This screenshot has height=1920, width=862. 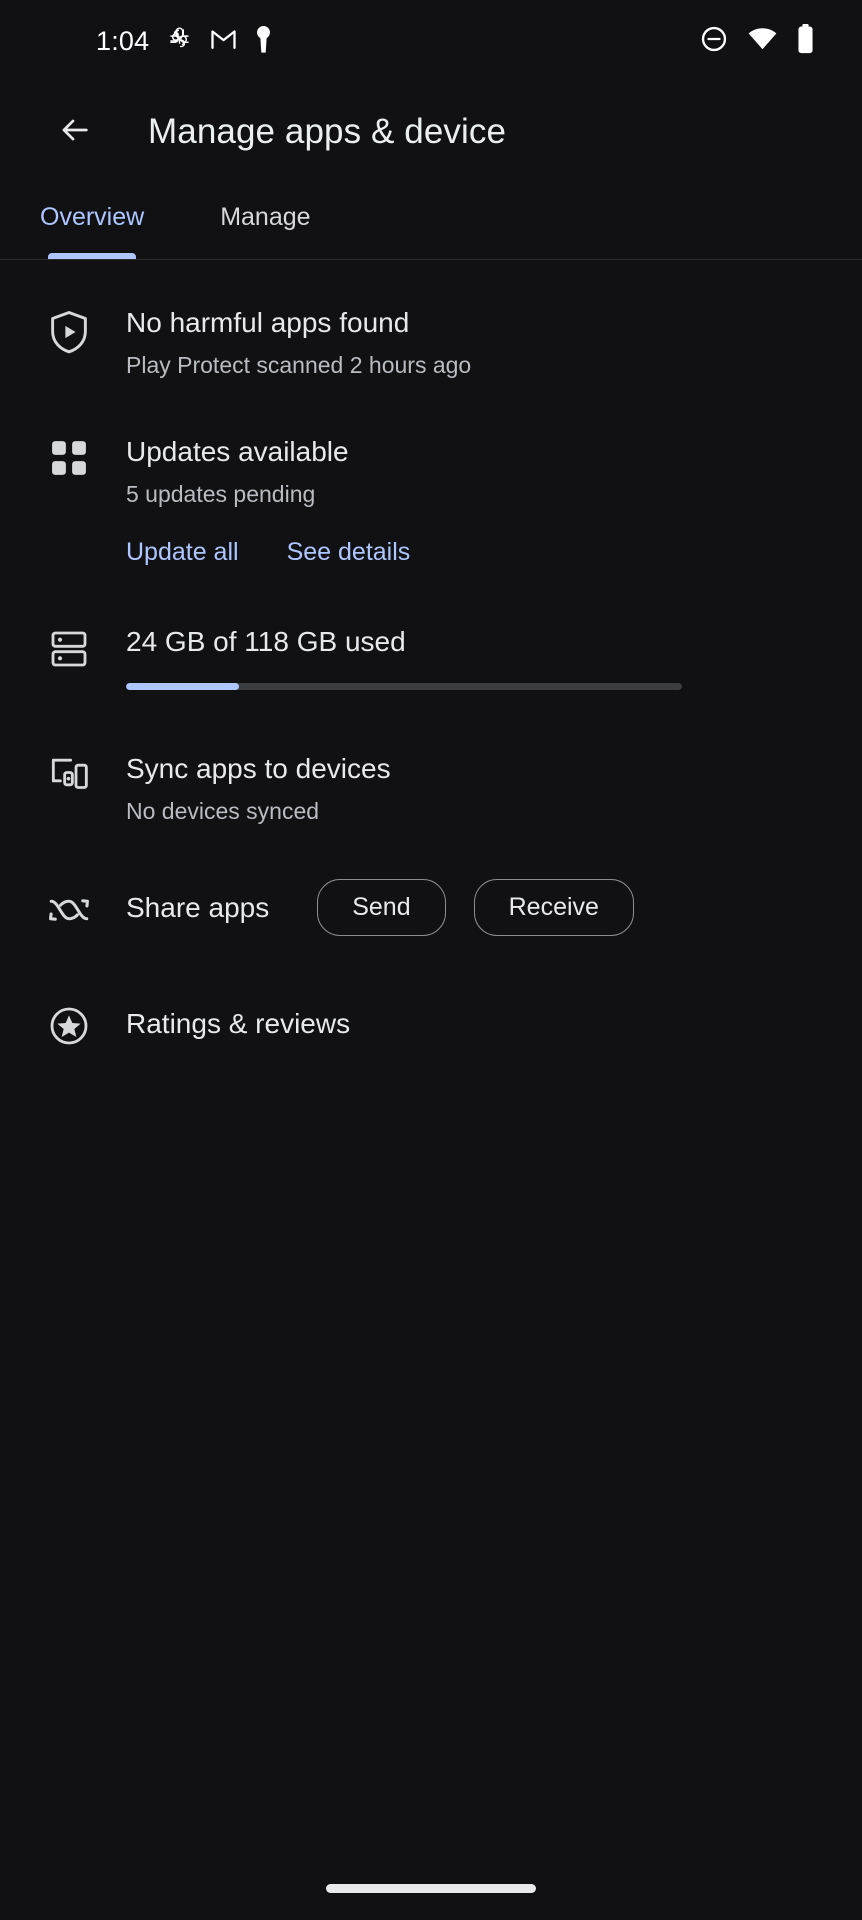 I want to click on do-not-disturb-icon, so click(x=714, y=41).